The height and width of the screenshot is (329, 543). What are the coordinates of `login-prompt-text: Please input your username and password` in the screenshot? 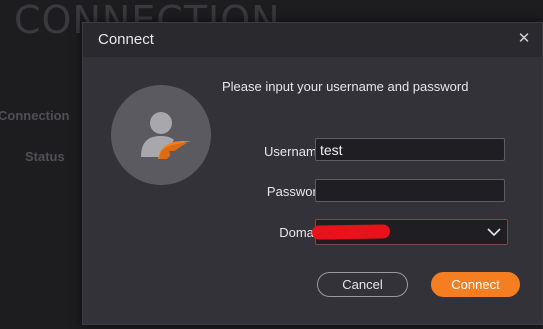 It's located at (345, 86).